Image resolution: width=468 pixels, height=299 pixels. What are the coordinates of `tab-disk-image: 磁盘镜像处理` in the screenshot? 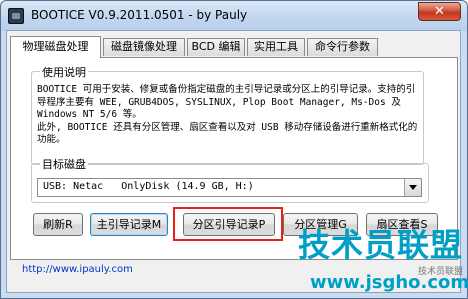 It's located at (144, 47).